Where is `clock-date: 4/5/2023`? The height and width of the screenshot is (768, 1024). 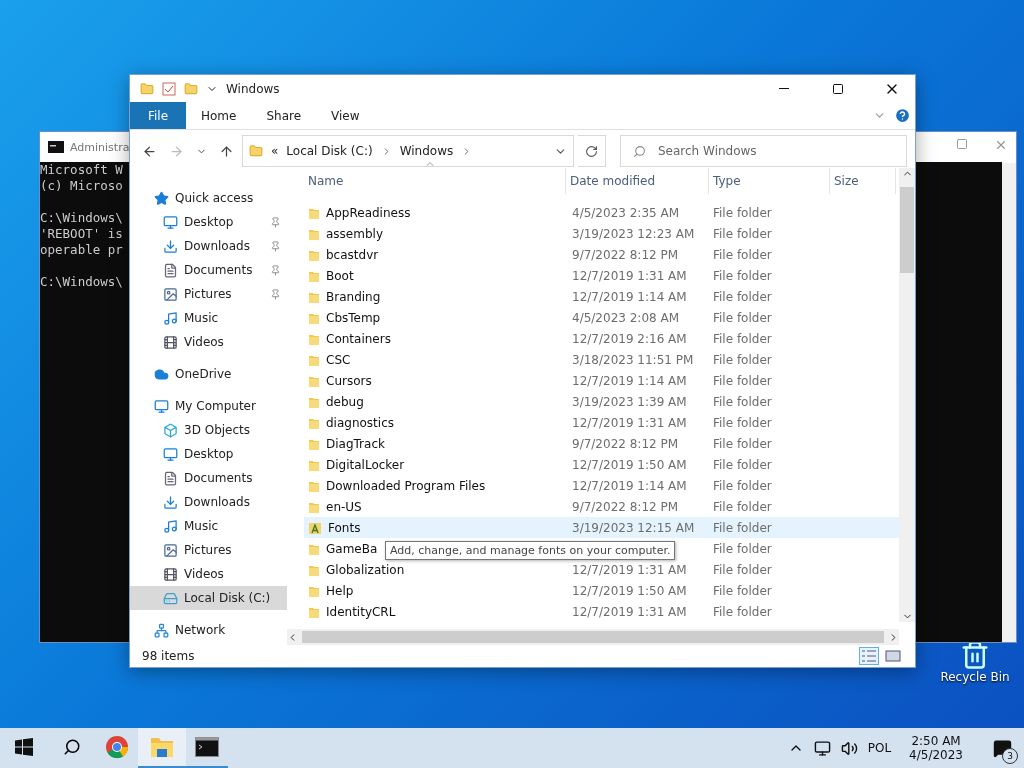 clock-date: 4/5/2023 is located at coordinates (936, 755).